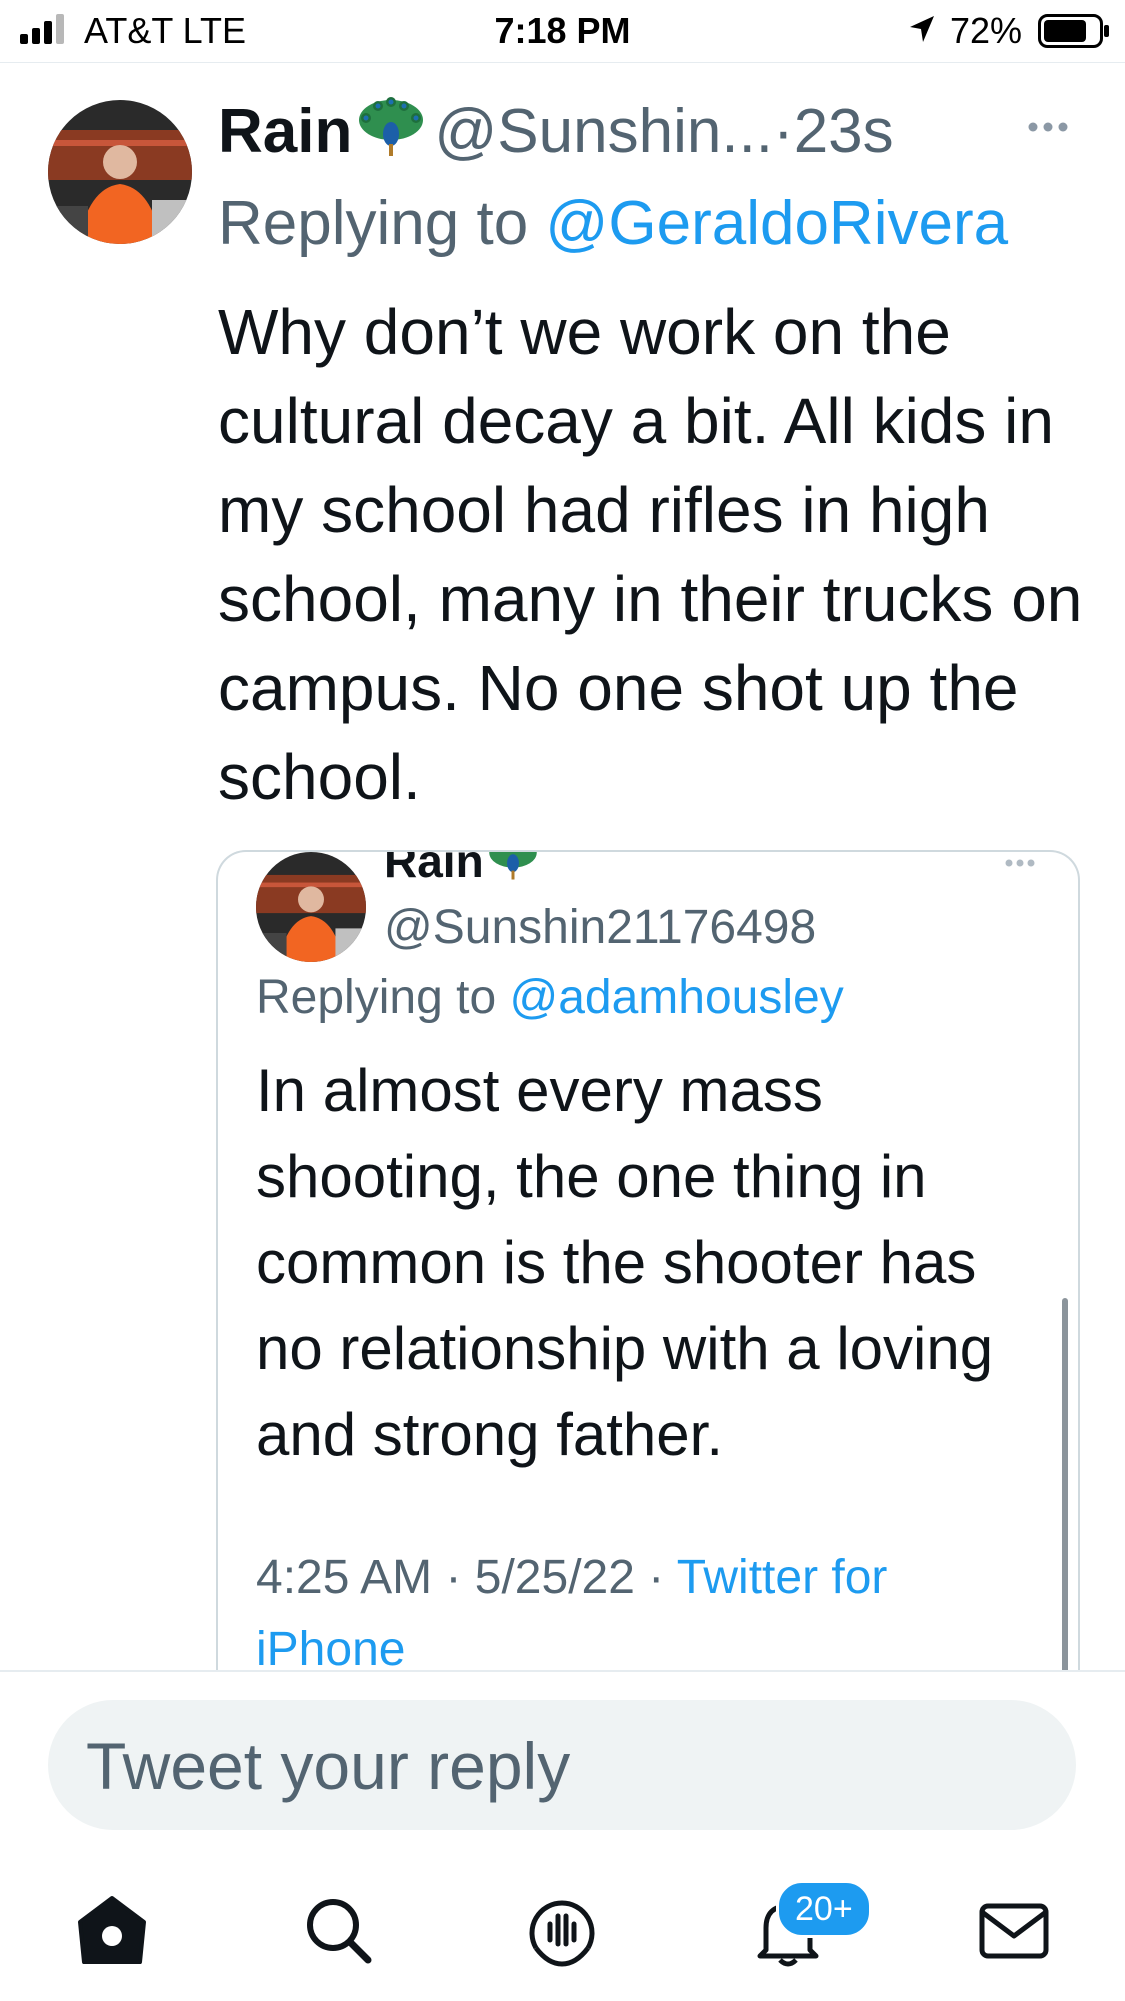  What do you see at coordinates (382, 223) in the screenshot?
I see `replying-to-label: Replying to` at bounding box center [382, 223].